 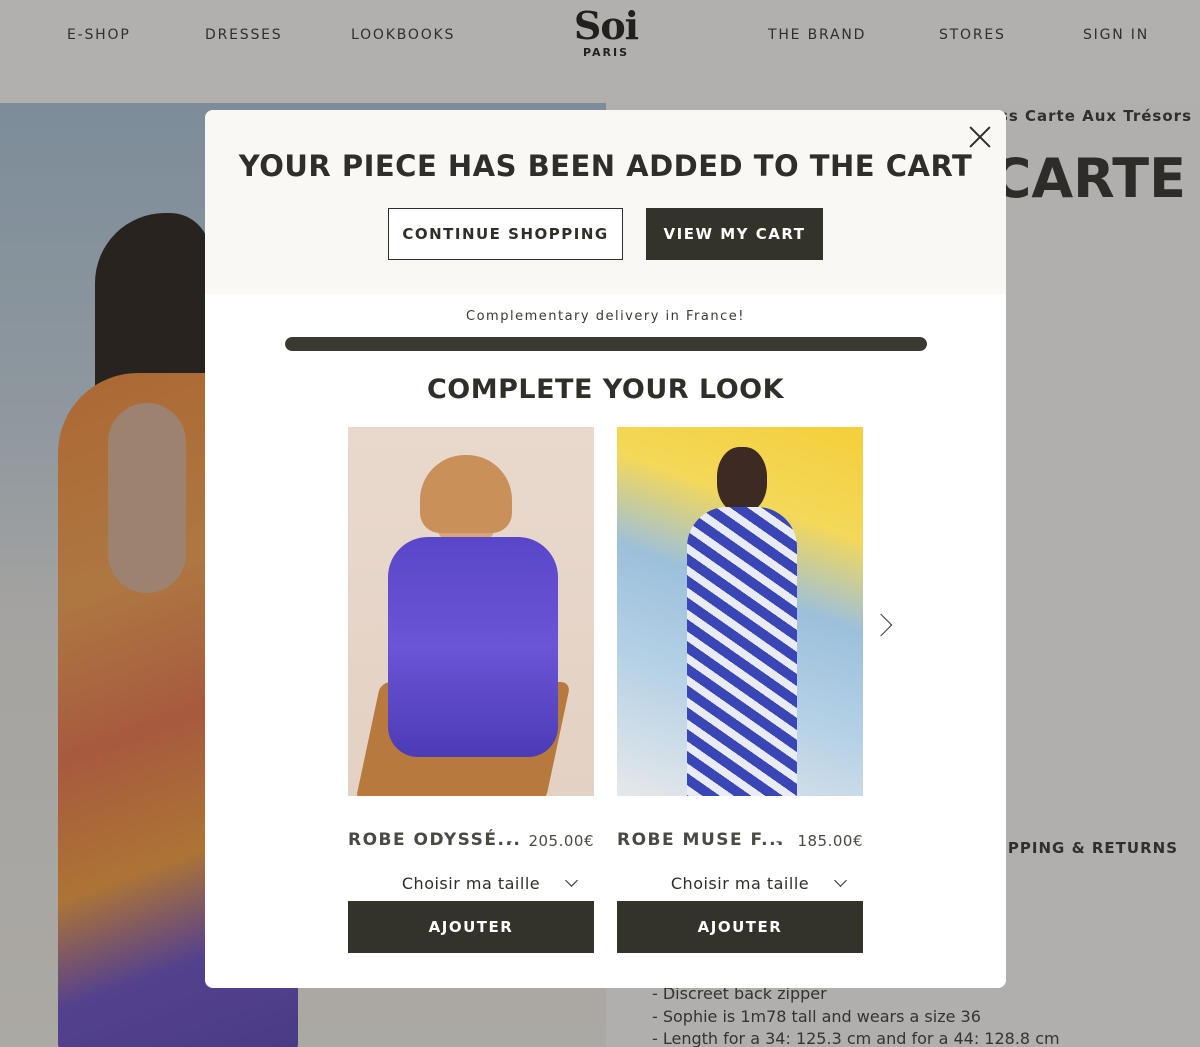 What do you see at coordinates (466, 494) in the screenshot?
I see `image-model-hair` at bounding box center [466, 494].